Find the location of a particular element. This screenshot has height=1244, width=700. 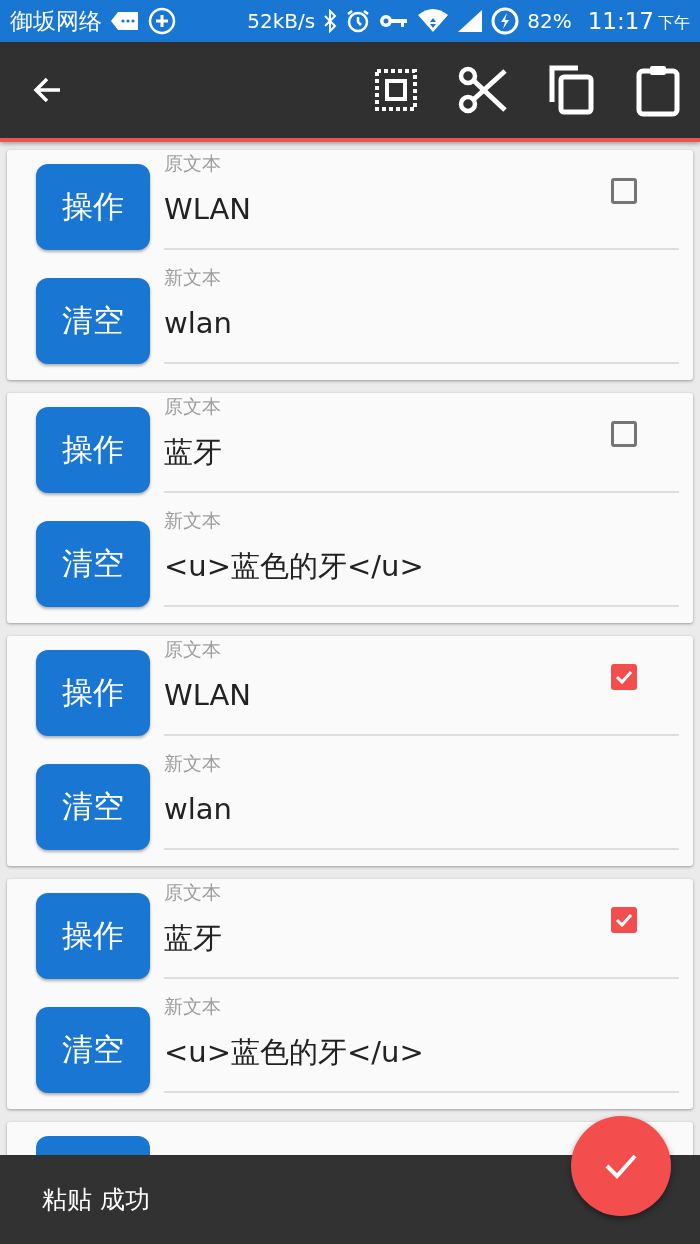

signal-icon is located at coordinates (470, 21).